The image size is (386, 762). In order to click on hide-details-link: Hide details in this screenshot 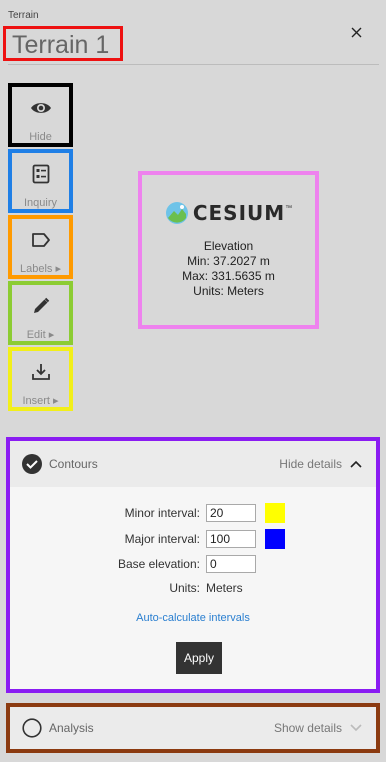, I will do `click(310, 464)`.